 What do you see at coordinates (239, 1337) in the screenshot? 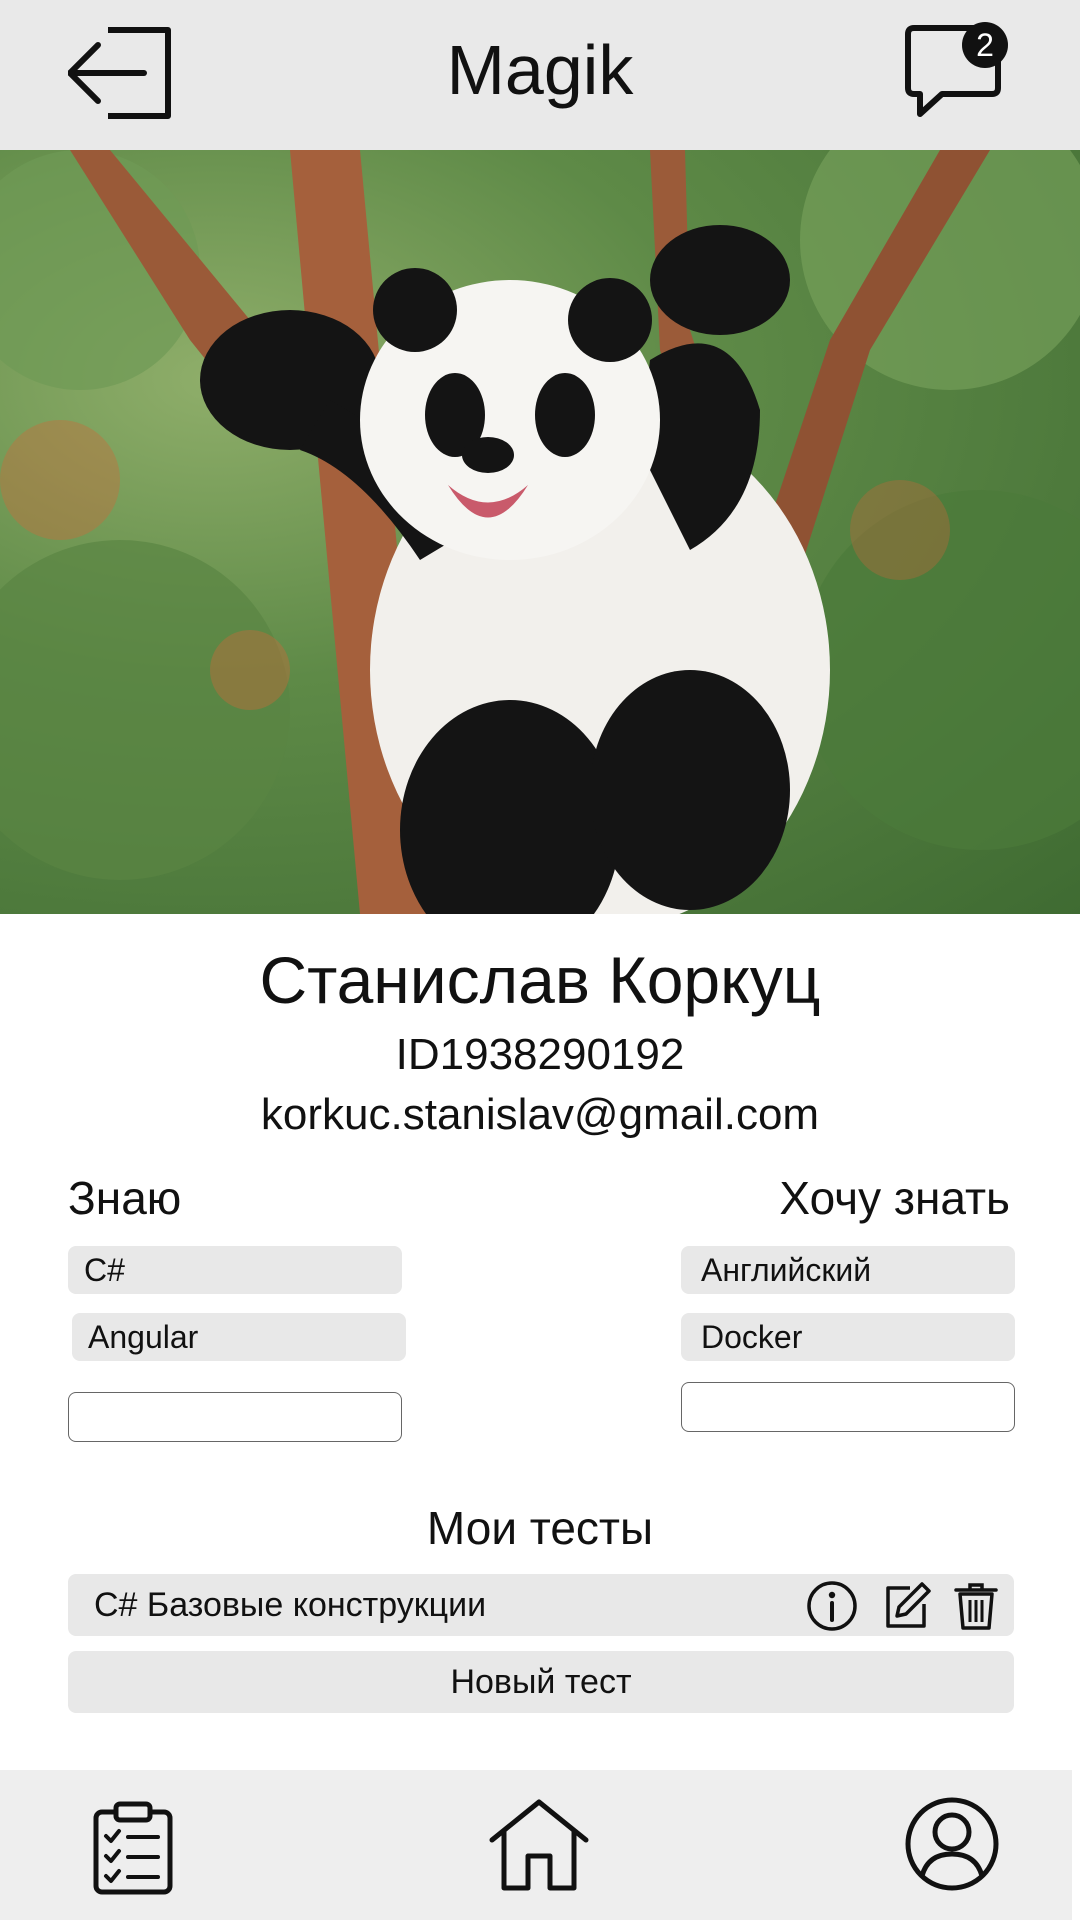
I see `know-skill-chip: Angular` at bounding box center [239, 1337].